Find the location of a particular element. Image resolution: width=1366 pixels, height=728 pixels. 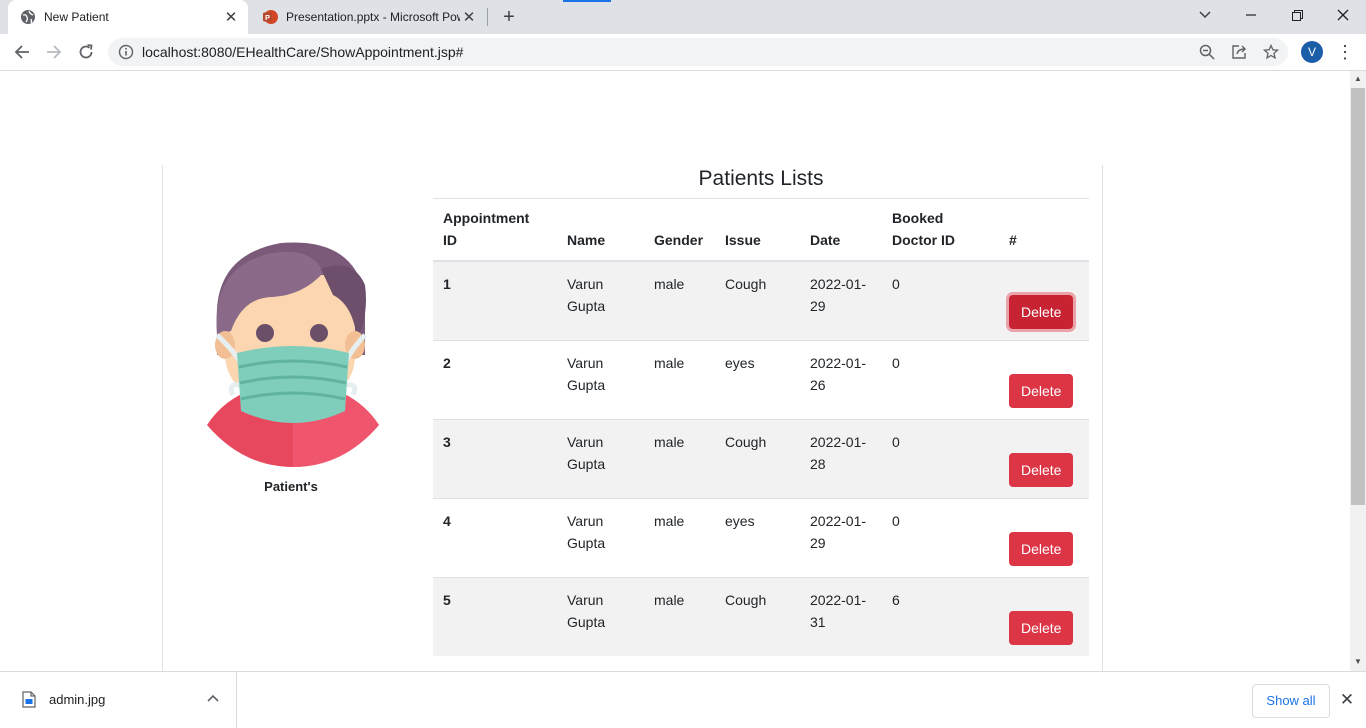

column-header-issue: Issue is located at coordinates (757, 230).